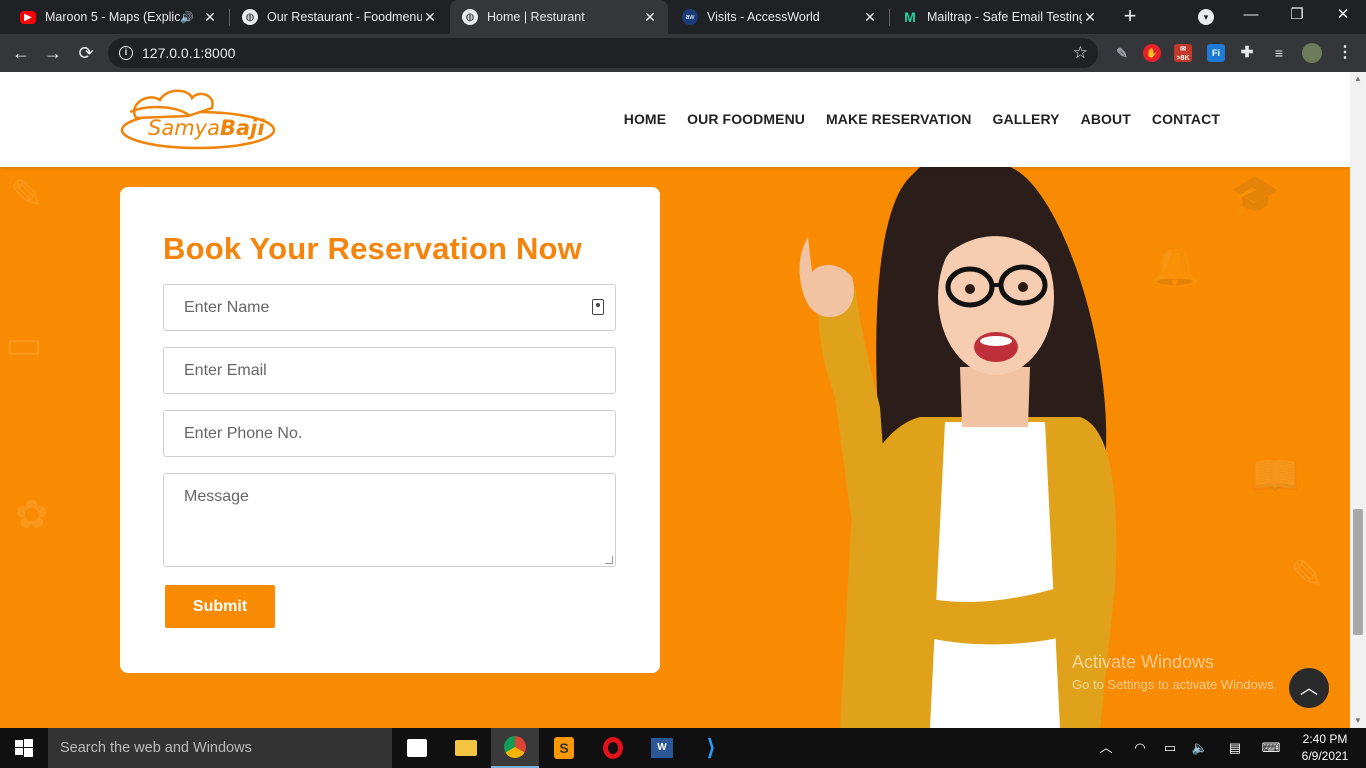 The width and height of the screenshot is (1366, 768). What do you see at coordinates (216, 496) in the screenshot?
I see `message-placeholder: Message` at bounding box center [216, 496].